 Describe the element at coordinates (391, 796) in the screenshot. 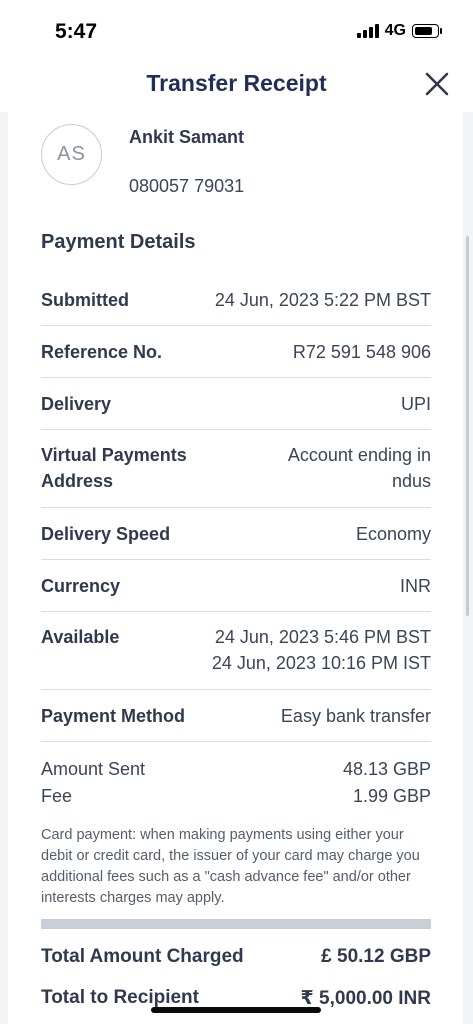

I see `fee-value: 1.99 GBP` at that location.